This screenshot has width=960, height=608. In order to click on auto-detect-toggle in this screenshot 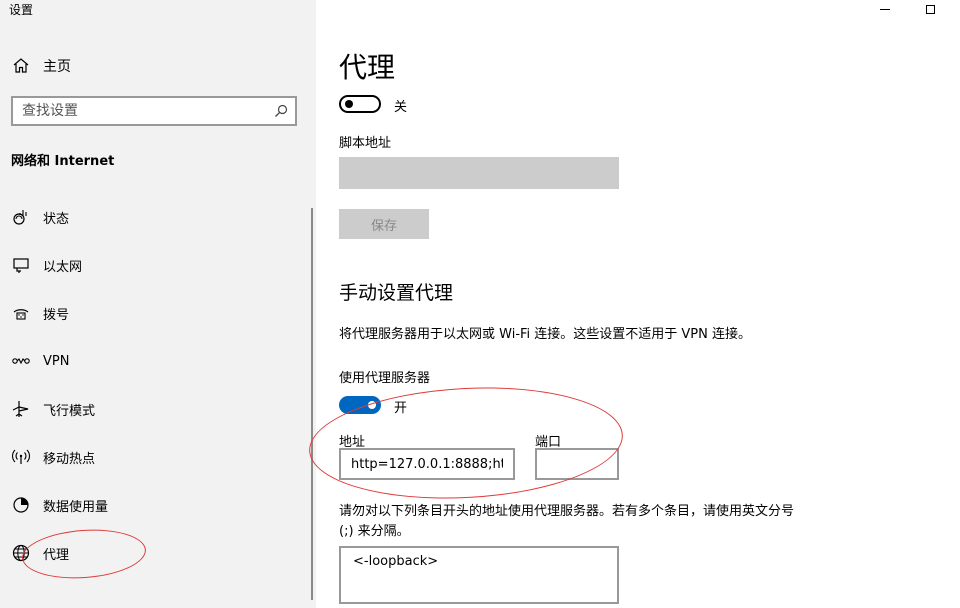, I will do `click(360, 104)`.